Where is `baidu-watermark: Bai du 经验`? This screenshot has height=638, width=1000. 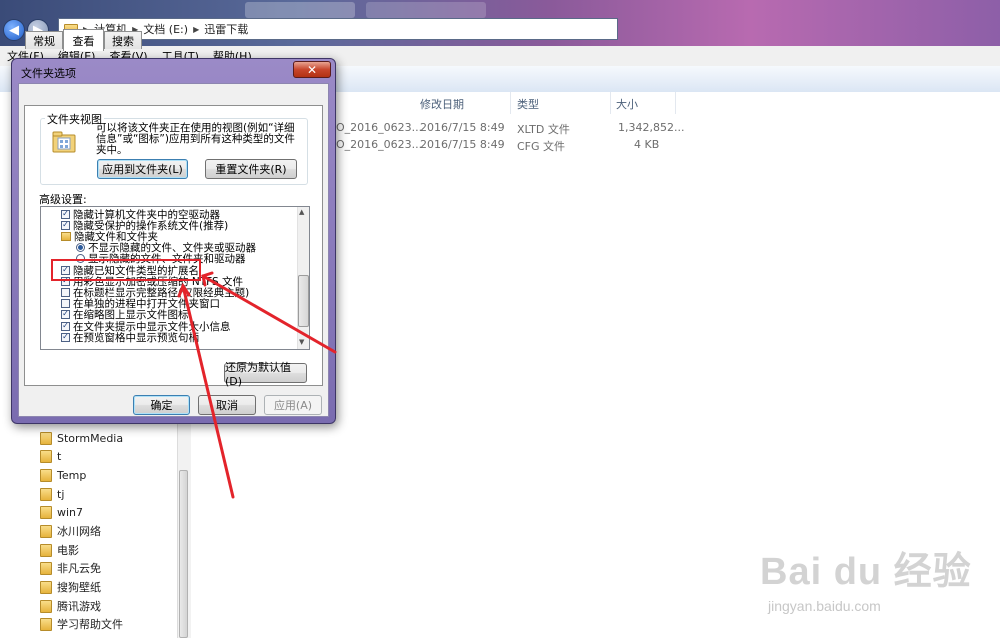
baidu-watermark: Bai du 经验 is located at coordinates (866, 567).